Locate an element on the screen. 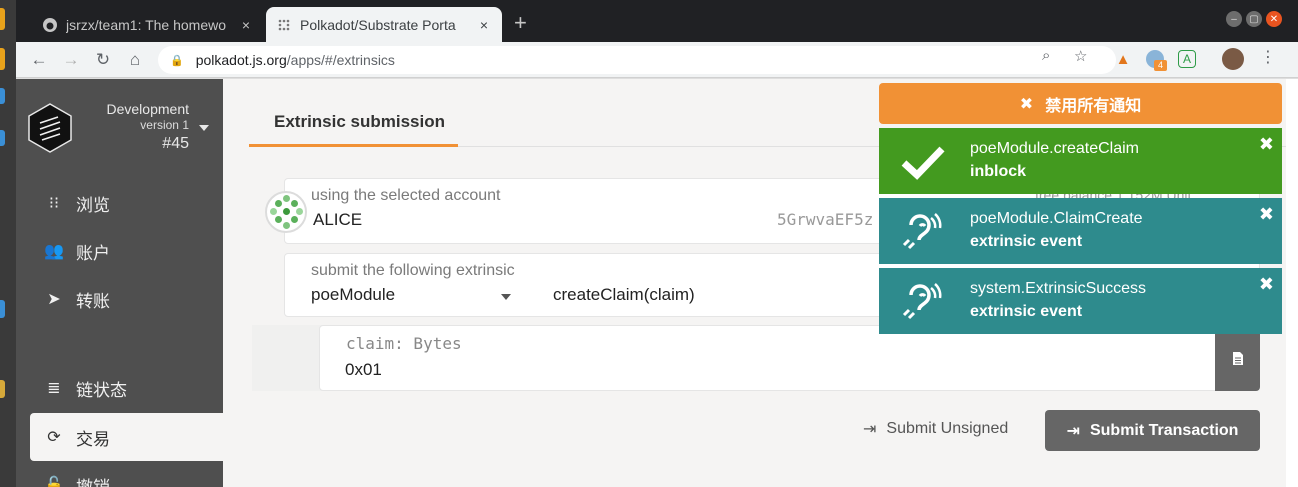 The width and height of the screenshot is (1298, 487). submit-unsigned-label: Submit Unsigned is located at coordinates (947, 428).